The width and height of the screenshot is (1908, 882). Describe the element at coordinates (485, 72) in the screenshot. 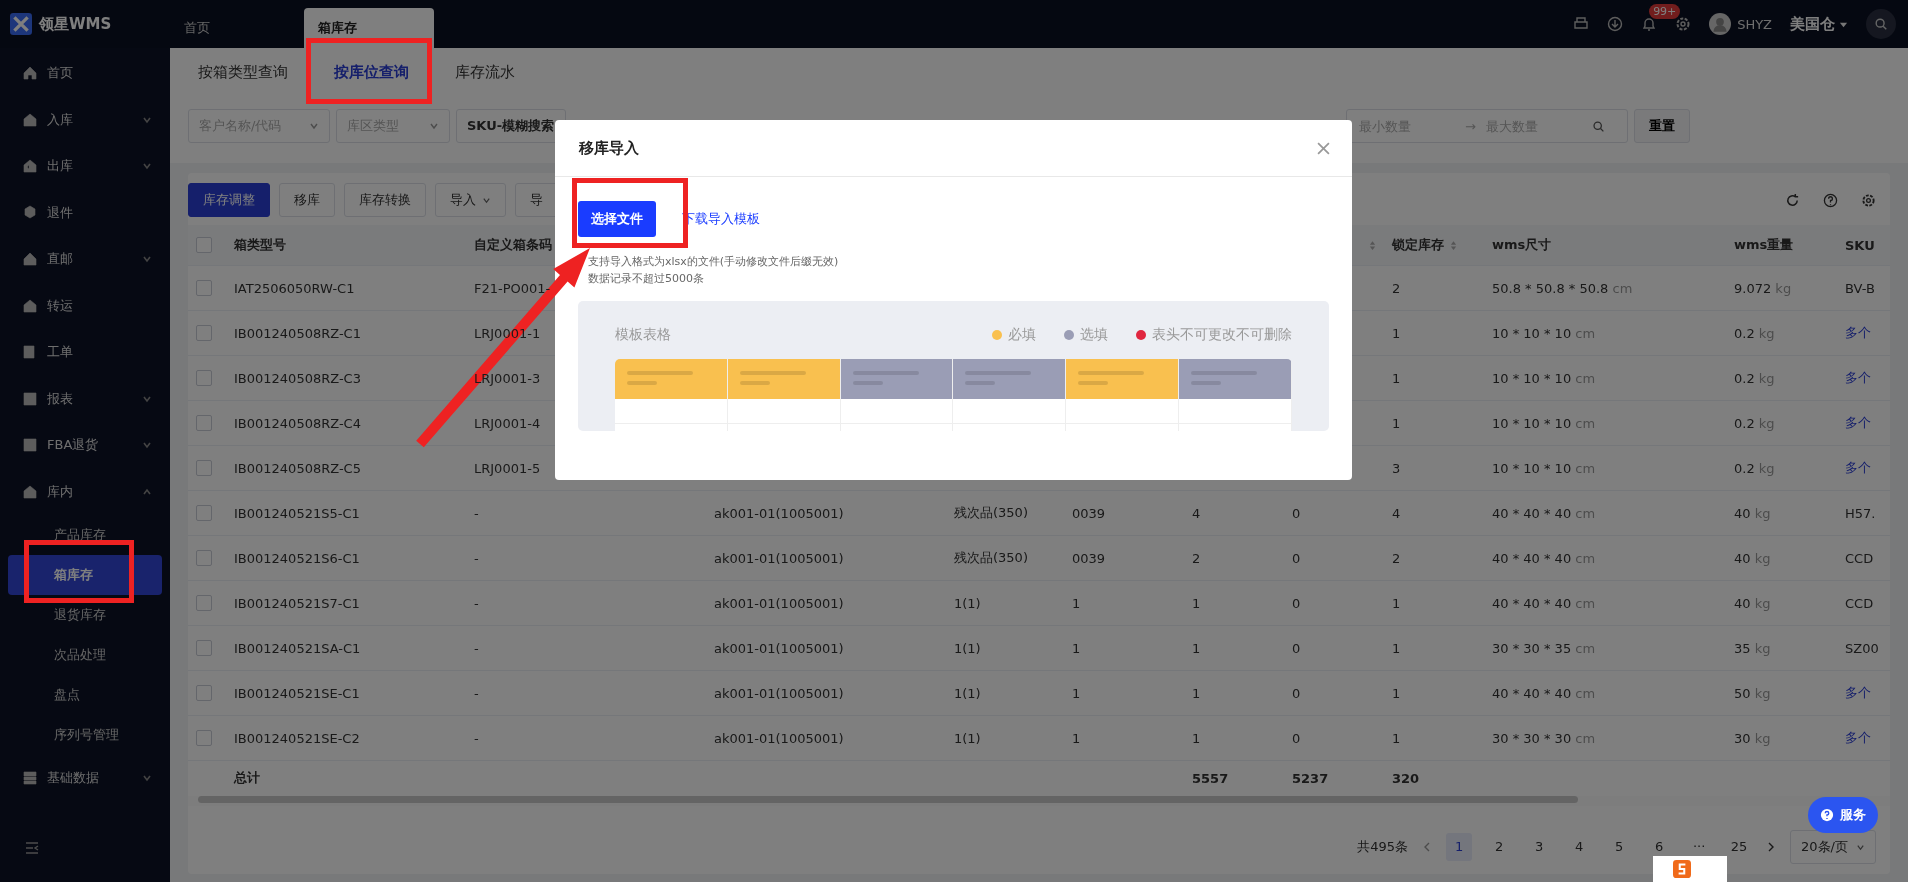

I see `view-tab: 库存流水` at that location.